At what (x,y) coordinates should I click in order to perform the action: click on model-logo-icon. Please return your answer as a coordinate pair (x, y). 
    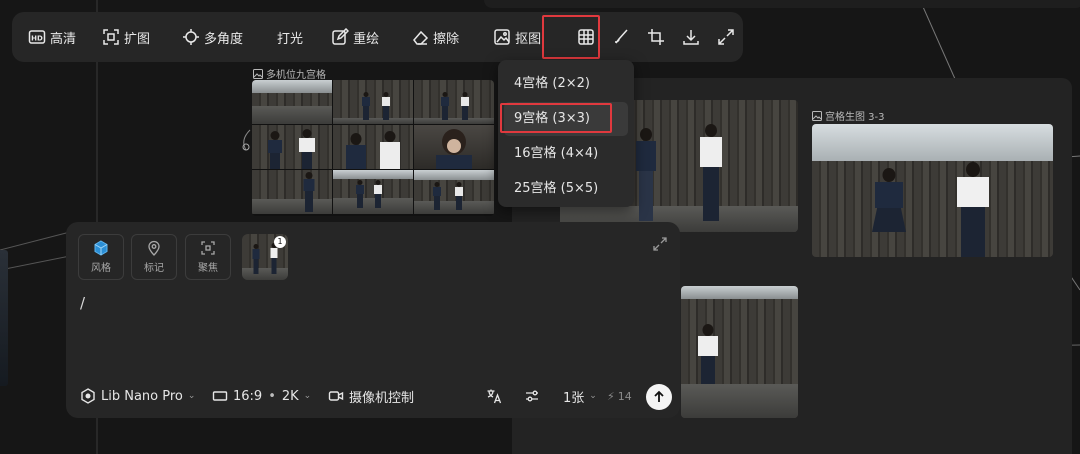
    Looking at the image, I should click on (88, 396).